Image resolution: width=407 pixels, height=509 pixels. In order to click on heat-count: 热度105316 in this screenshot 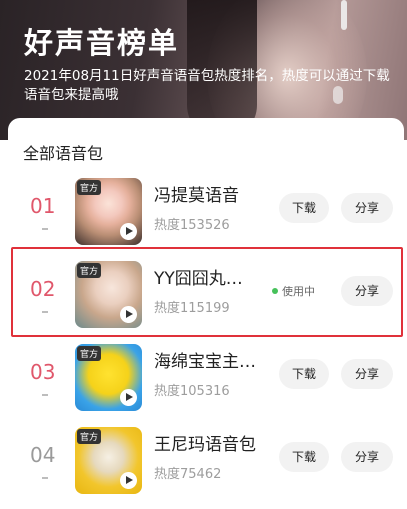, I will do `click(192, 391)`.